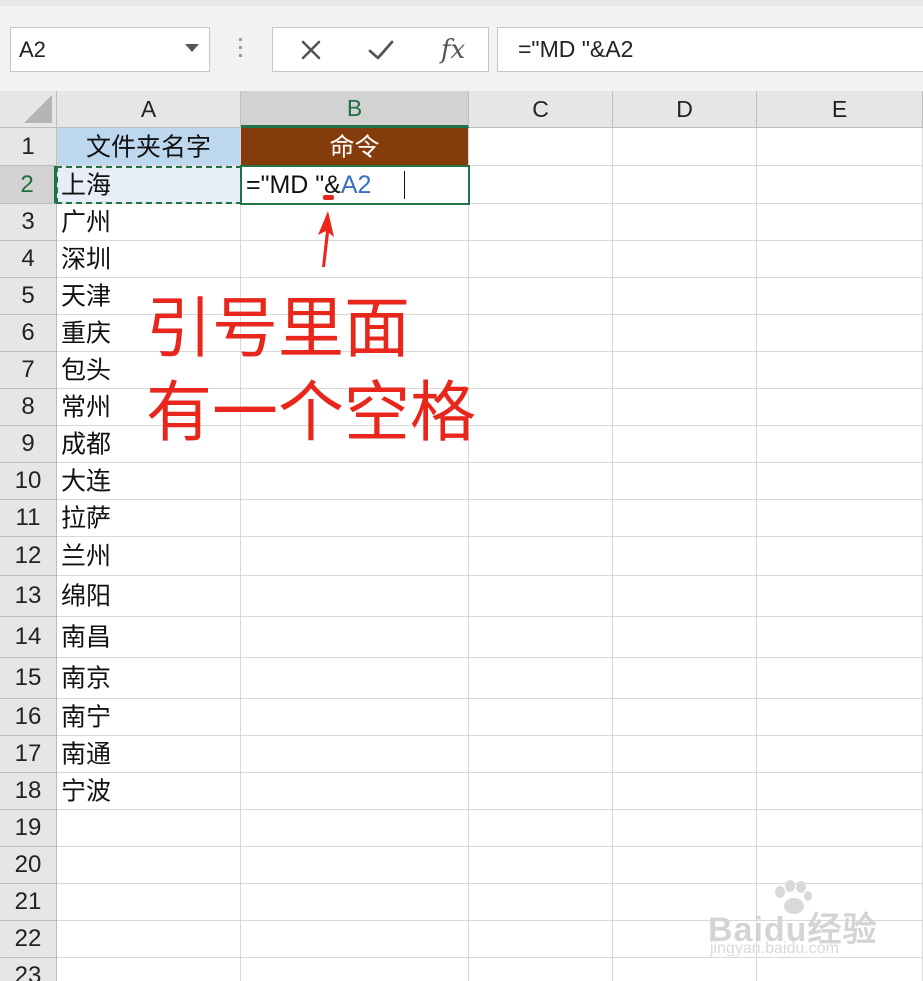  I want to click on cell-e13, so click(840, 596).